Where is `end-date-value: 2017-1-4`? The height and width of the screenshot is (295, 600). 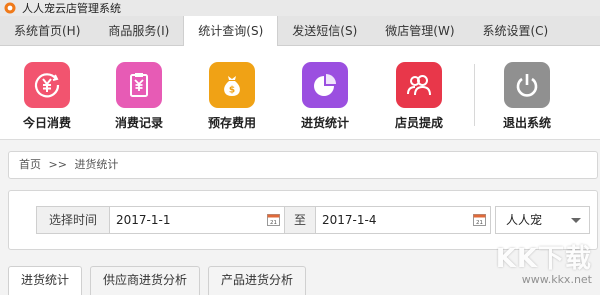
end-date-value: 2017-1-4 is located at coordinates (349, 220).